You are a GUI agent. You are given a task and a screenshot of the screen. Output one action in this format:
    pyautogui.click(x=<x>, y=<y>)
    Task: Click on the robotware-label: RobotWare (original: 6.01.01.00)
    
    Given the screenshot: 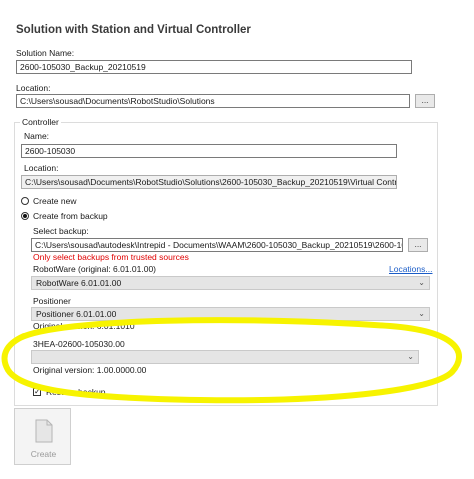 What is the action you would take?
    pyautogui.click(x=95, y=269)
    